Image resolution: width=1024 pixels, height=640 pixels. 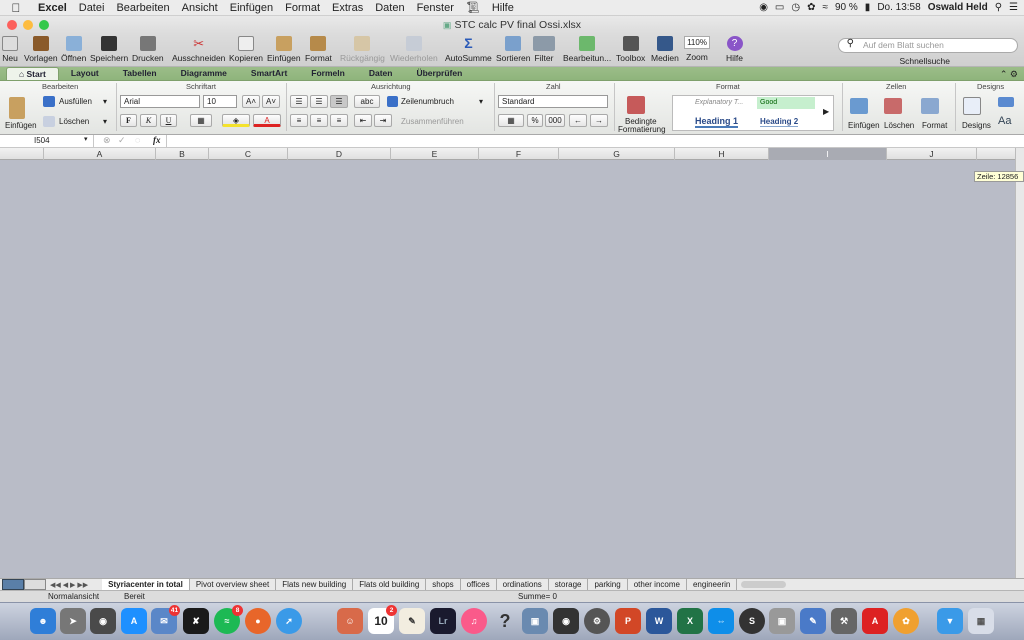 What do you see at coordinates (107, 140) in the screenshot?
I see `cancel-icon: ⊗` at bounding box center [107, 140].